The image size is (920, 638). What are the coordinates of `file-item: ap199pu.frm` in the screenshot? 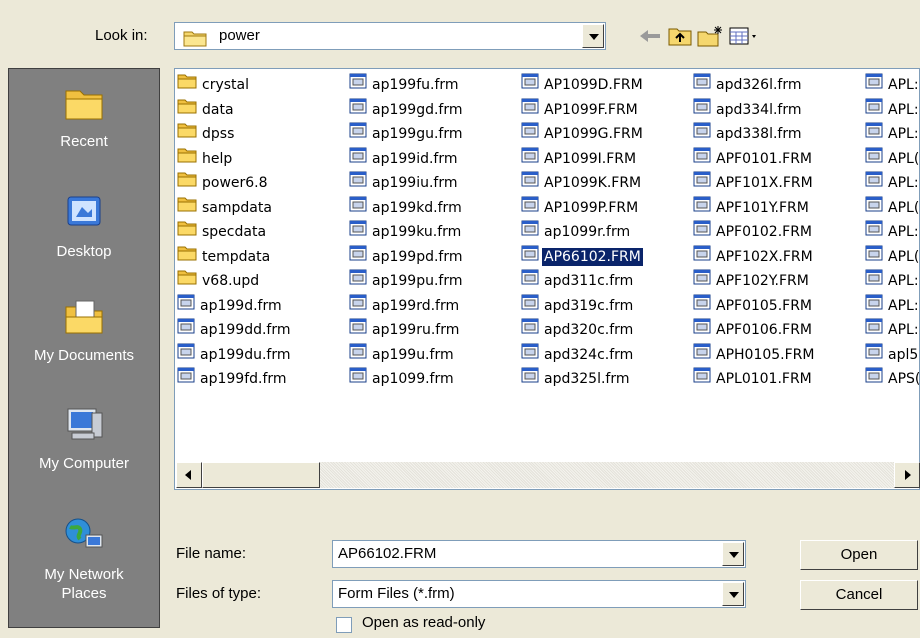 It's located at (406, 280).